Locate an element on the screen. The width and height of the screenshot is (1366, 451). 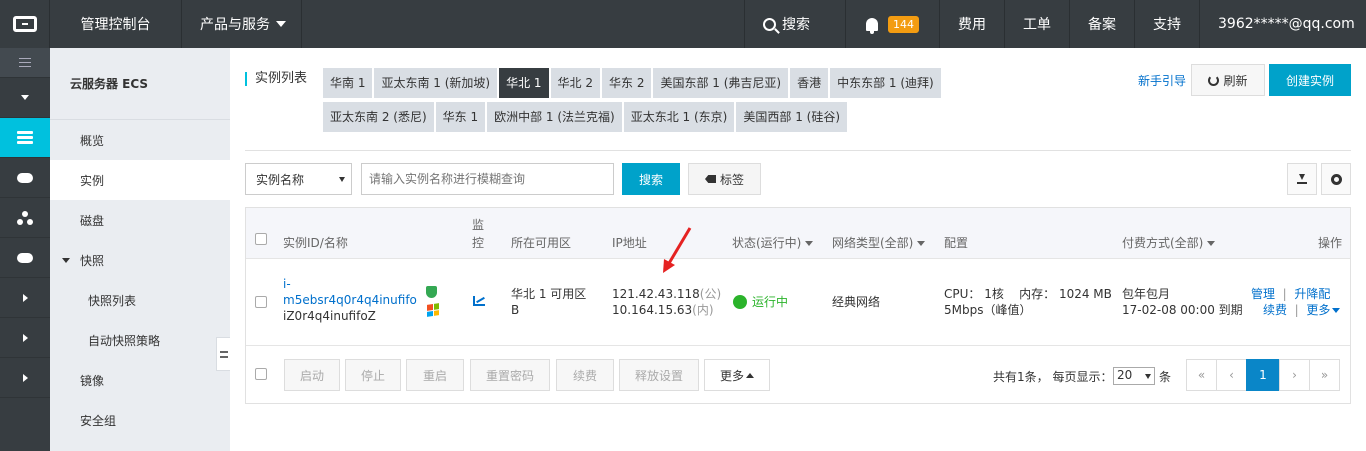
subnav-item-overview: 概览 is located at coordinates (140, 140).